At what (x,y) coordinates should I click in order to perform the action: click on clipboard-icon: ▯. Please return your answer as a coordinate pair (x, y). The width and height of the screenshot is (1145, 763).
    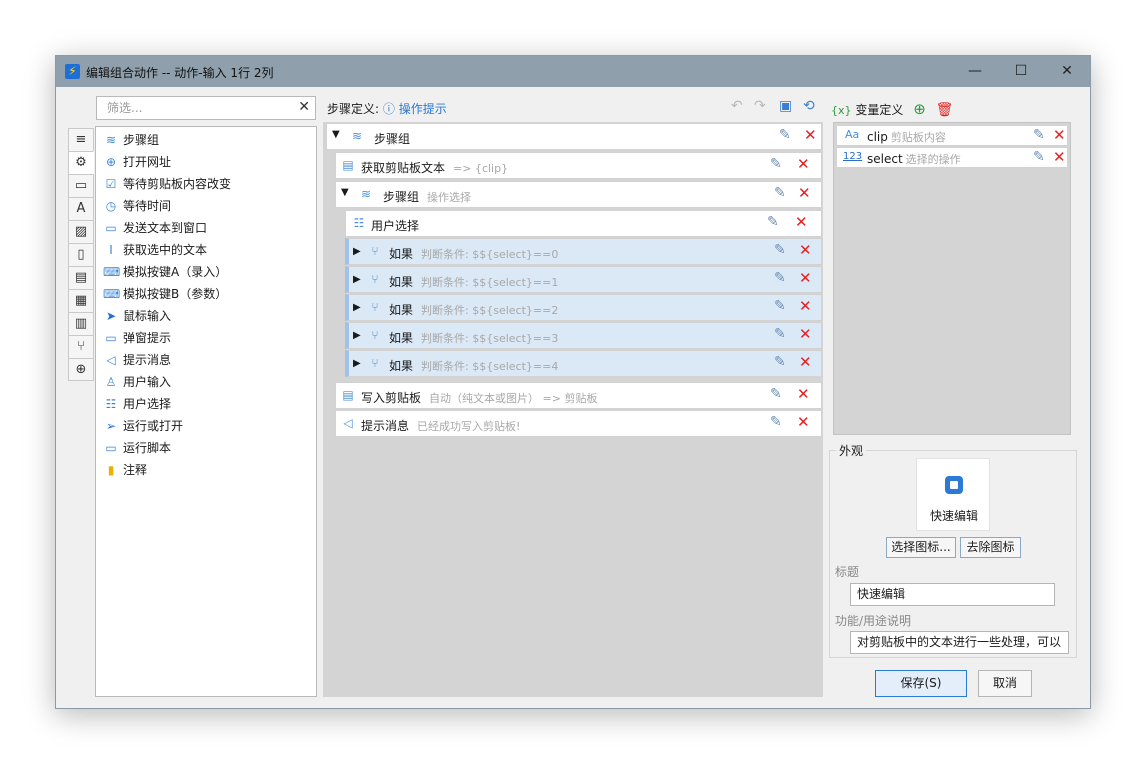
    Looking at the image, I should click on (81, 254).